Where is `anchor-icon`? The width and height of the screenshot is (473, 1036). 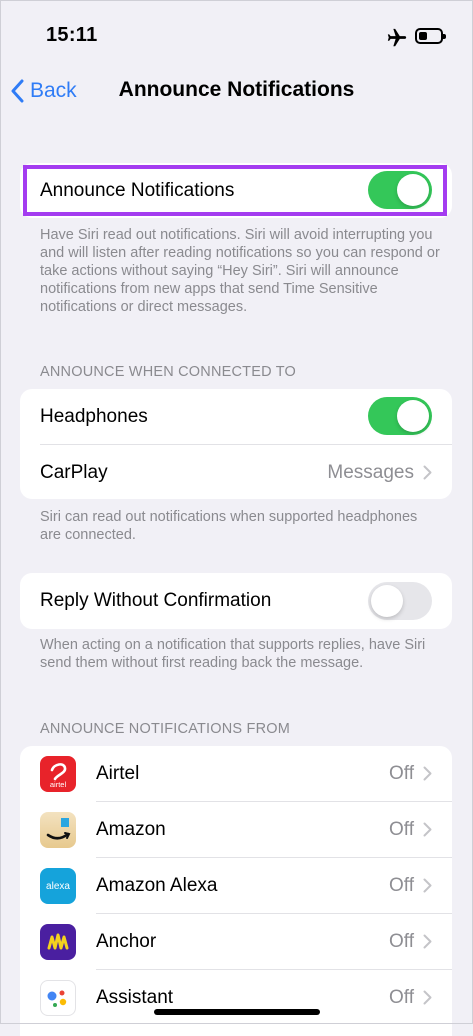 anchor-icon is located at coordinates (58, 942).